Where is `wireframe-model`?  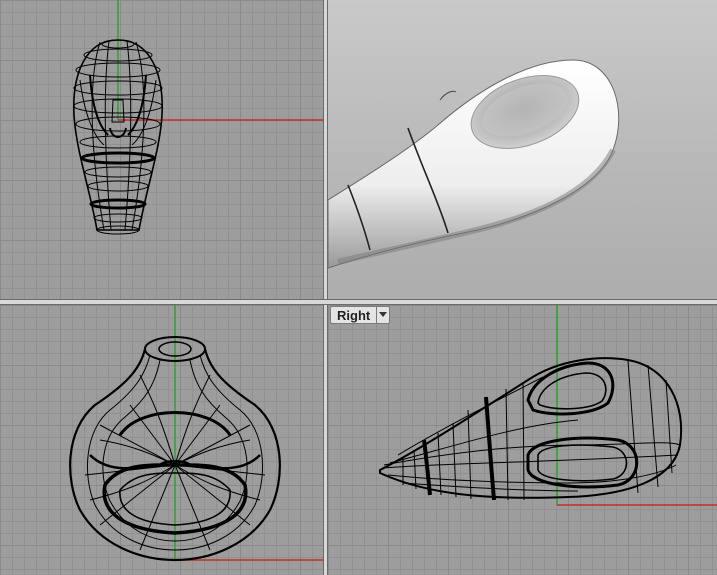 wireframe-model is located at coordinates (531, 429).